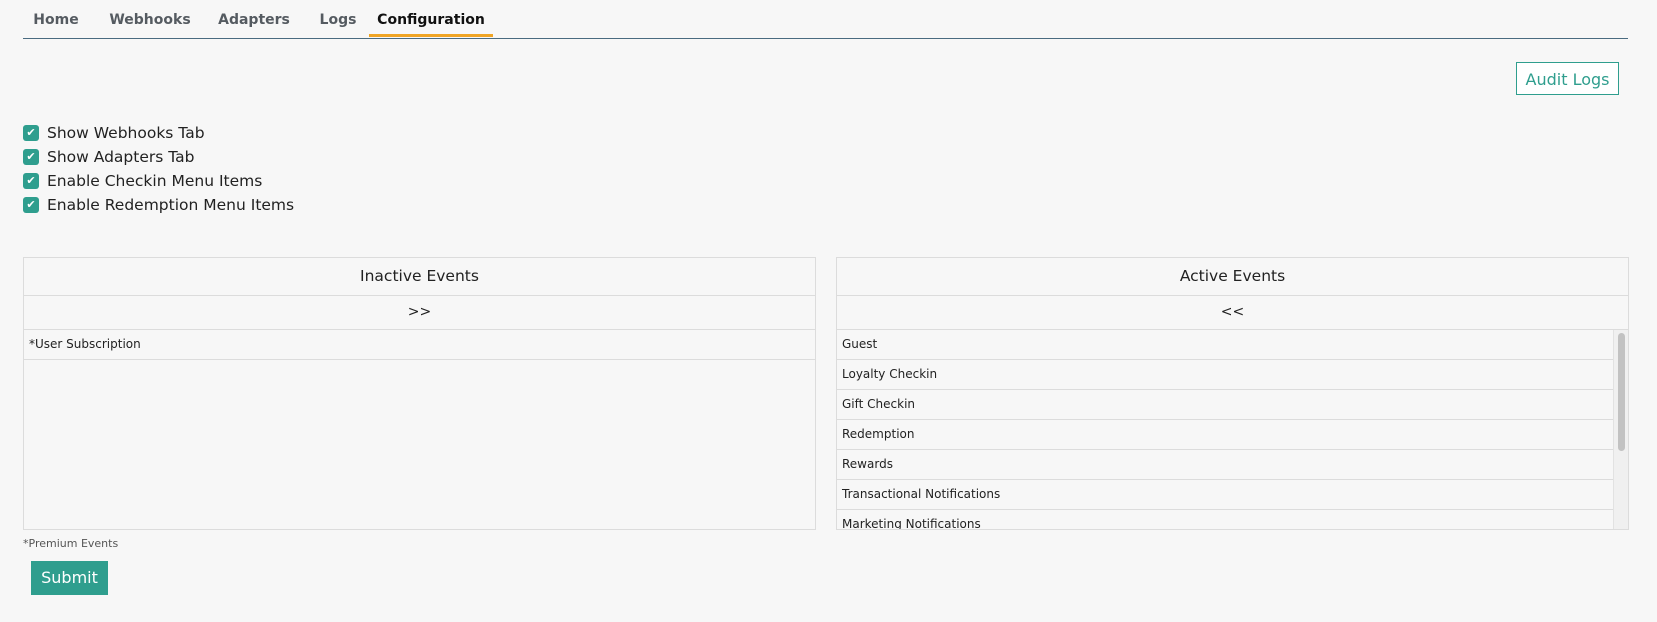 Image resolution: width=1657 pixels, height=622 pixels. I want to click on list-item: Gift Checkin, so click(1225, 405).